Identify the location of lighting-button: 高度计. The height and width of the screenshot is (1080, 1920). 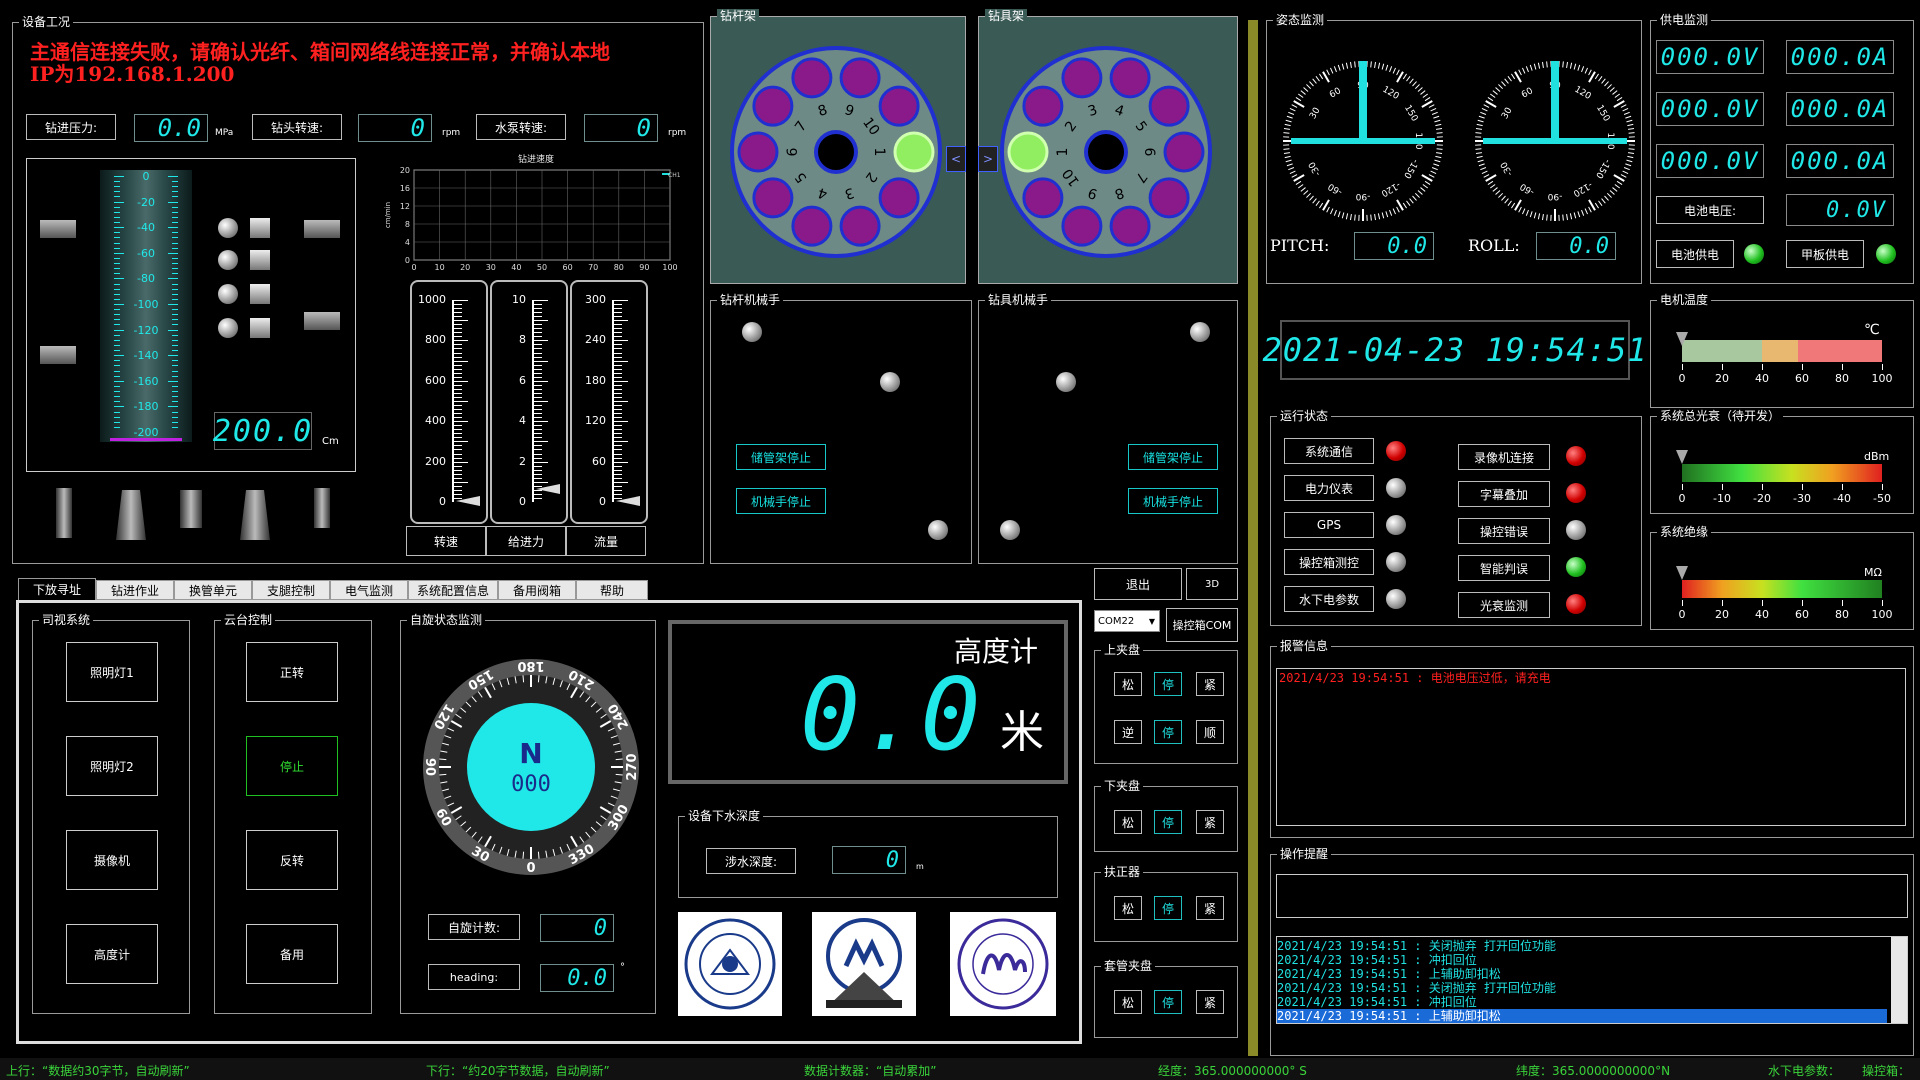
(112, 954).